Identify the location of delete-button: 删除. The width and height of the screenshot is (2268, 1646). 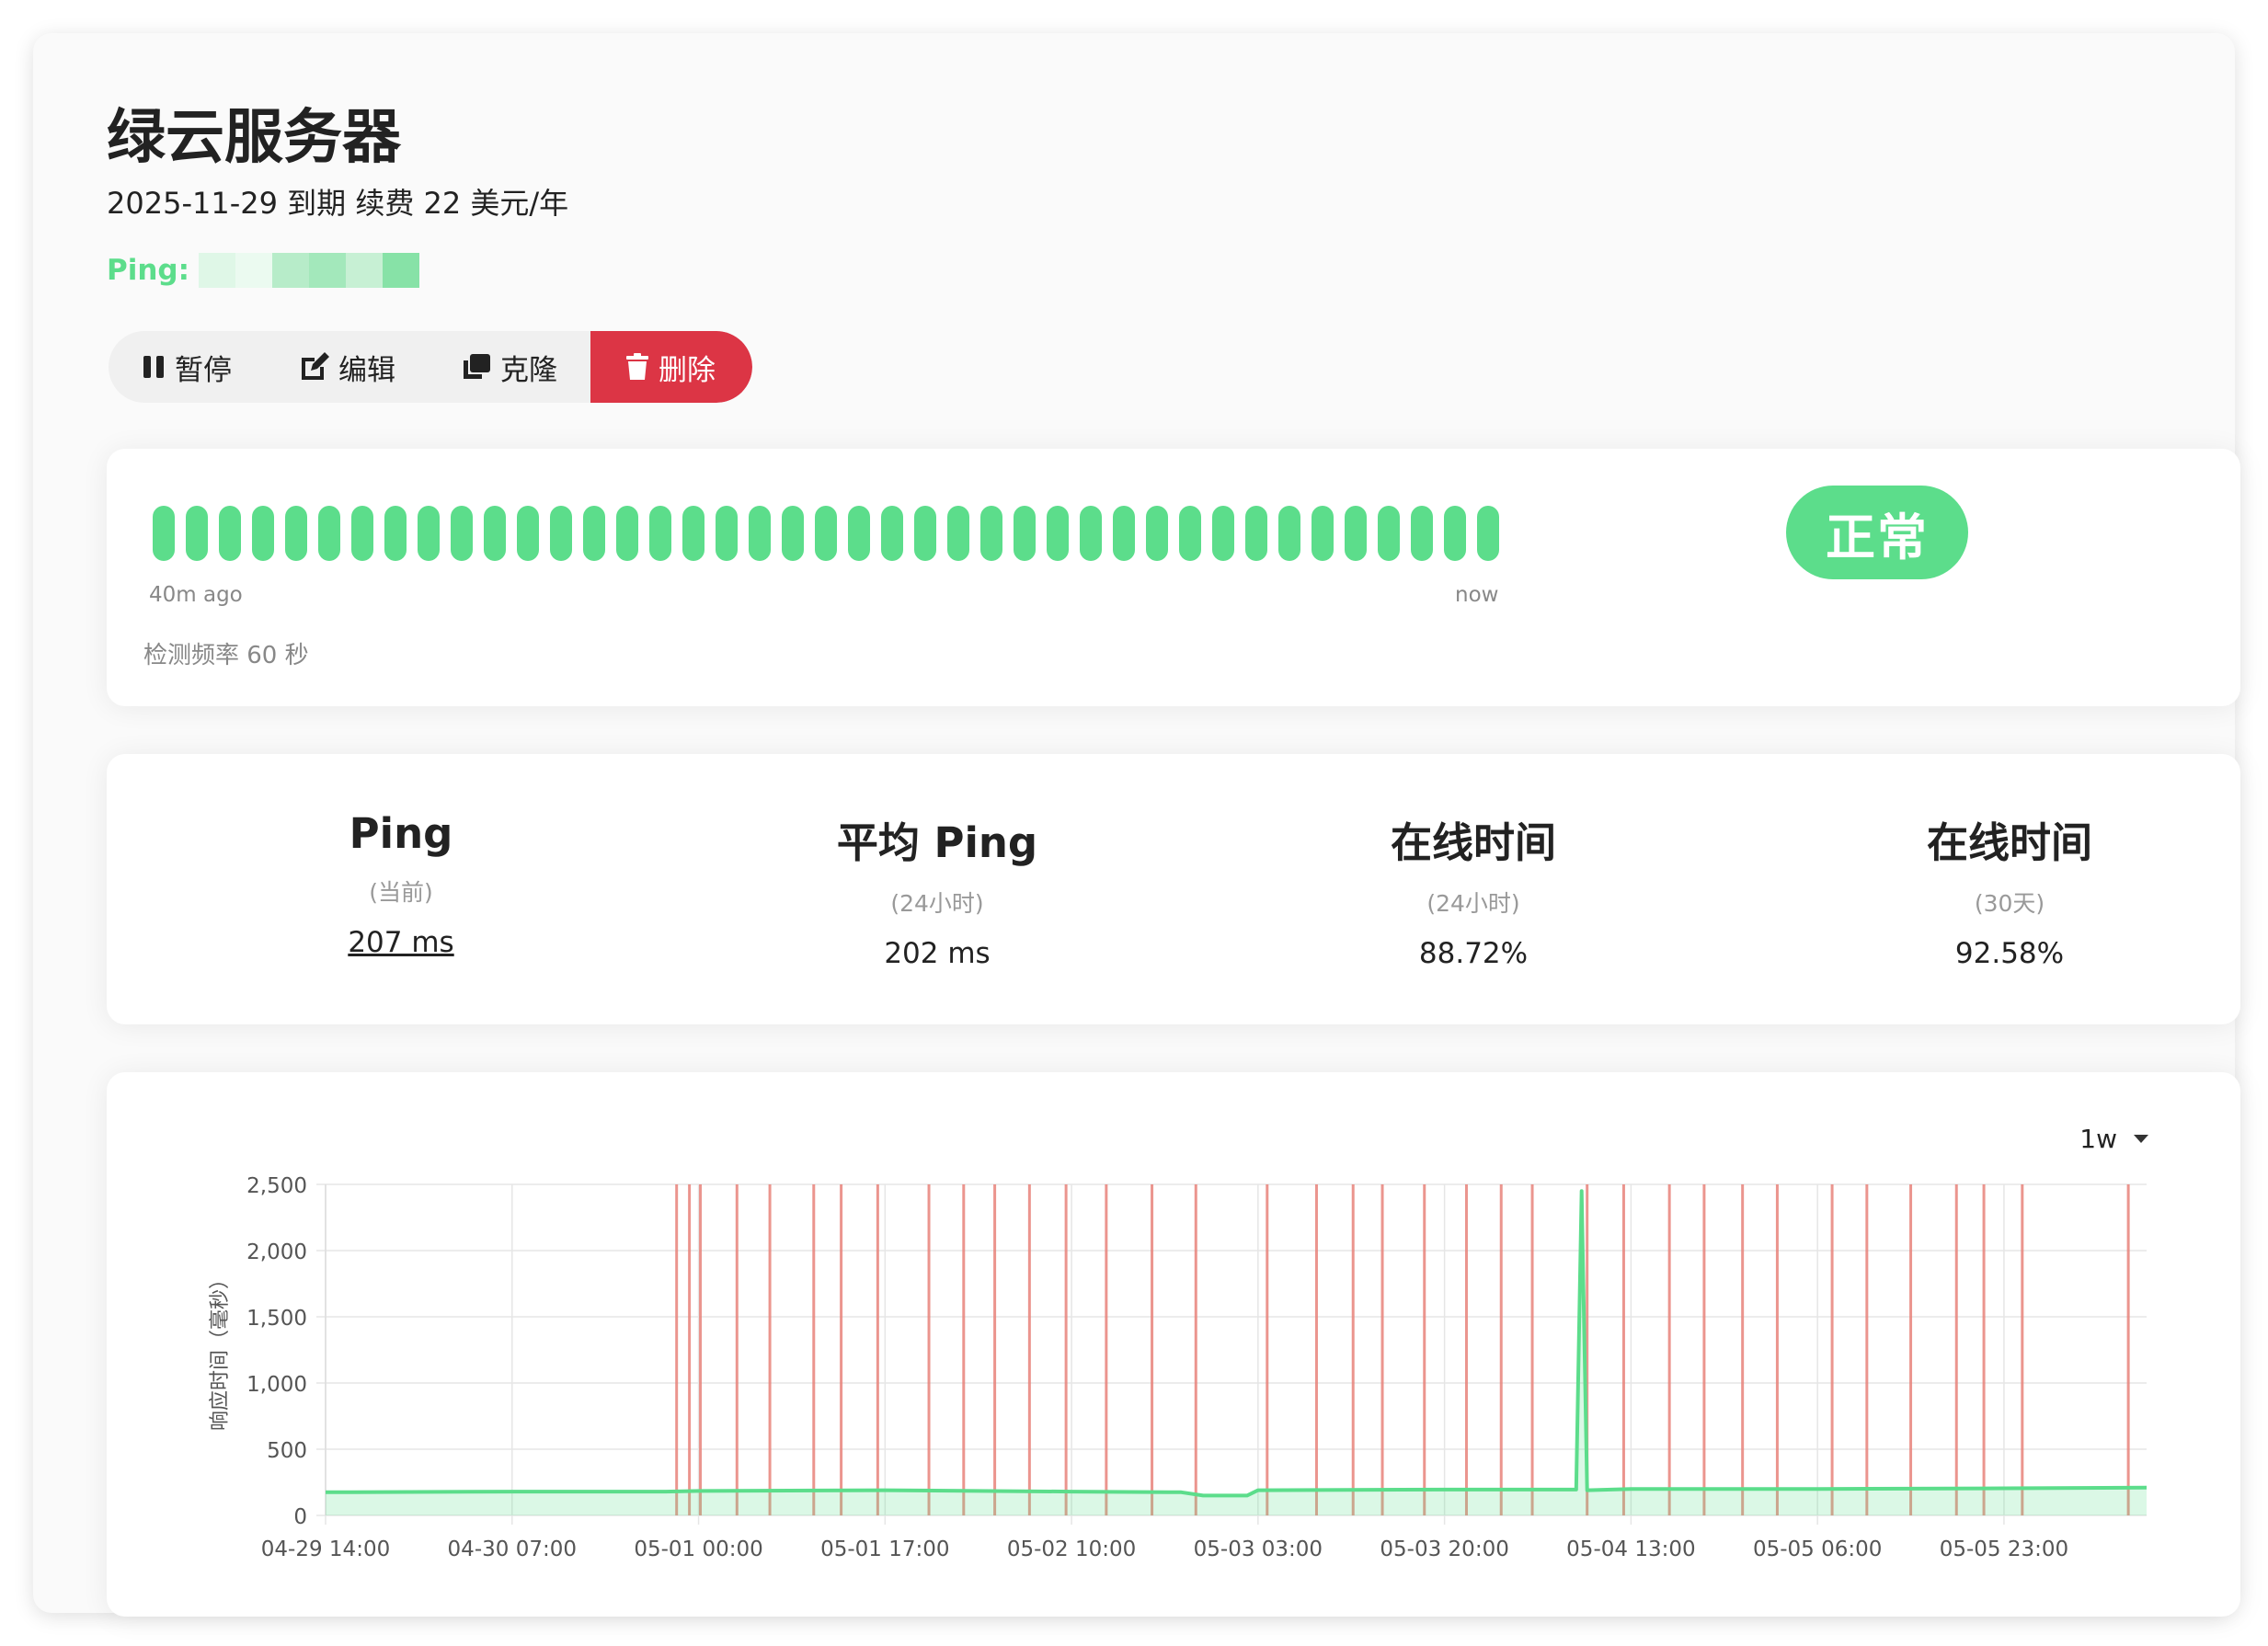
(671, 367).